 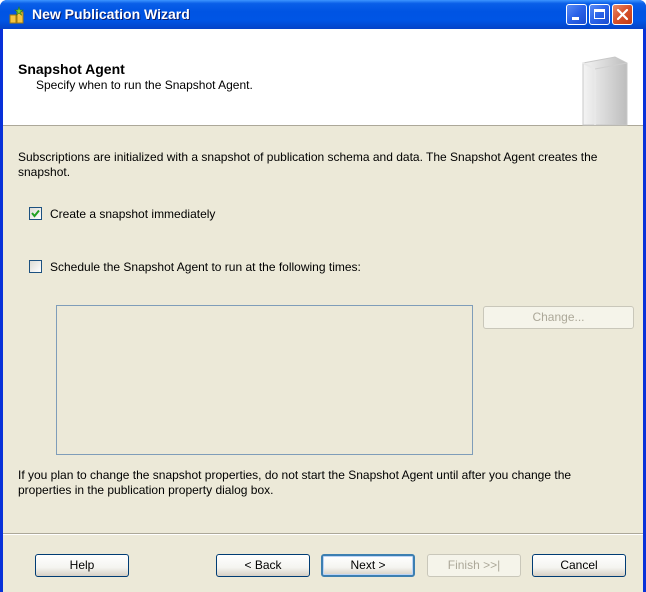 I want to click on close-icon, so click(x=622, y=14).